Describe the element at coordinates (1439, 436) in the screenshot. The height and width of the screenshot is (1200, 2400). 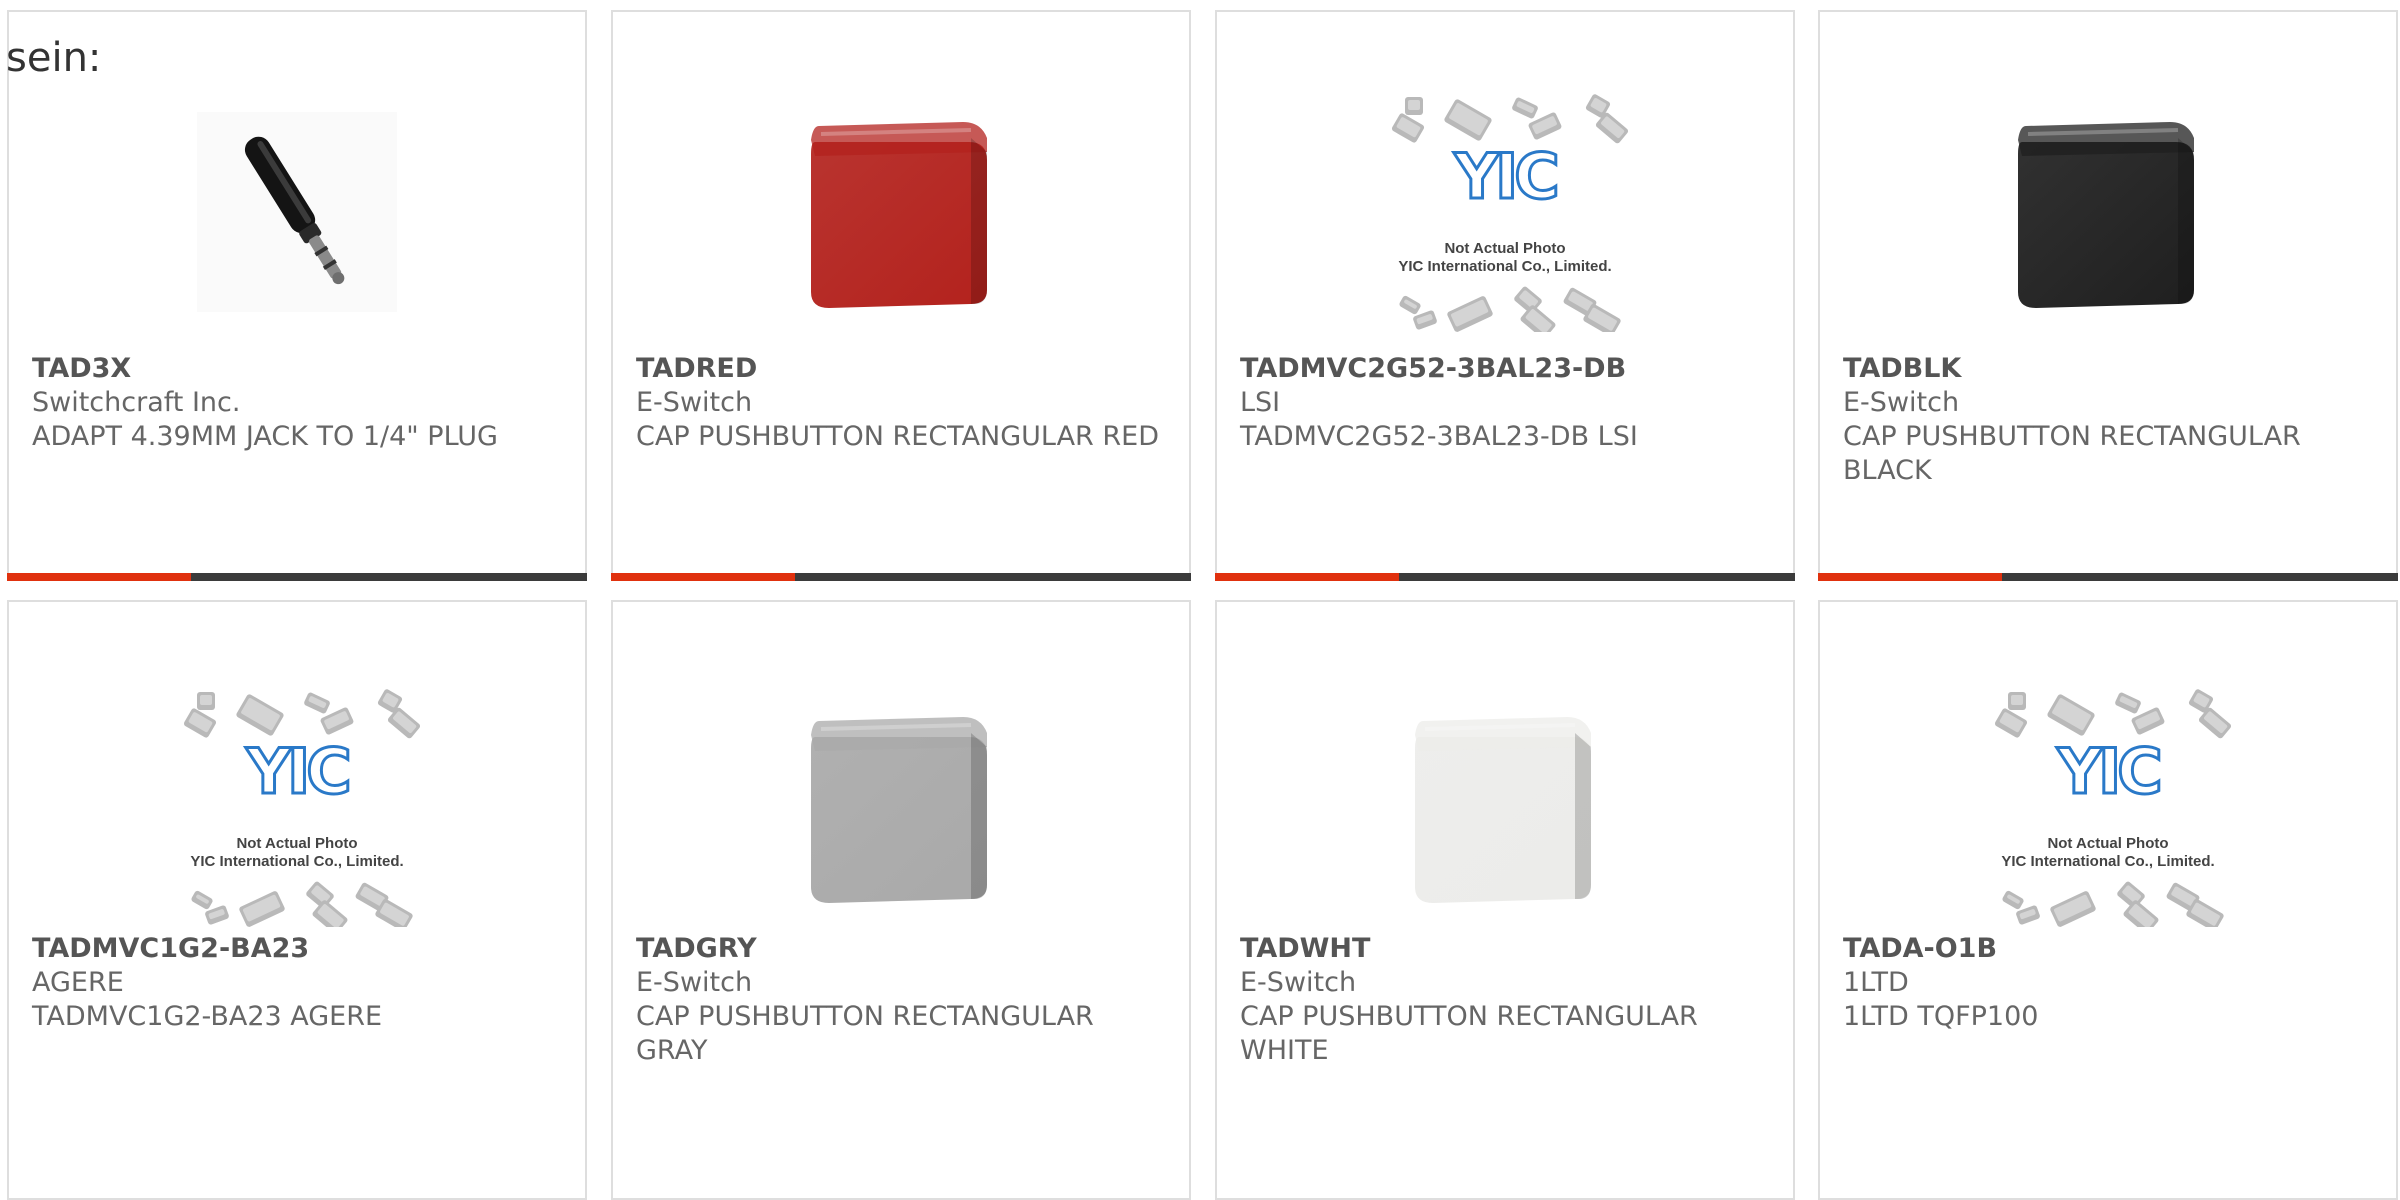
I see `product-description: TADMVC2G52-3BAL23-DB LSI` at that location.